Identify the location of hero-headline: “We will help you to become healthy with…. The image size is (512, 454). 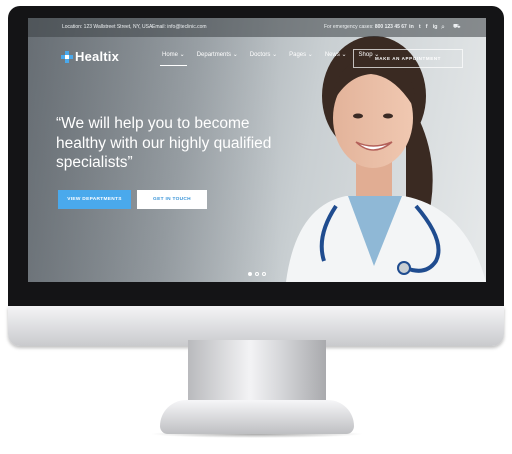
(164, 143).